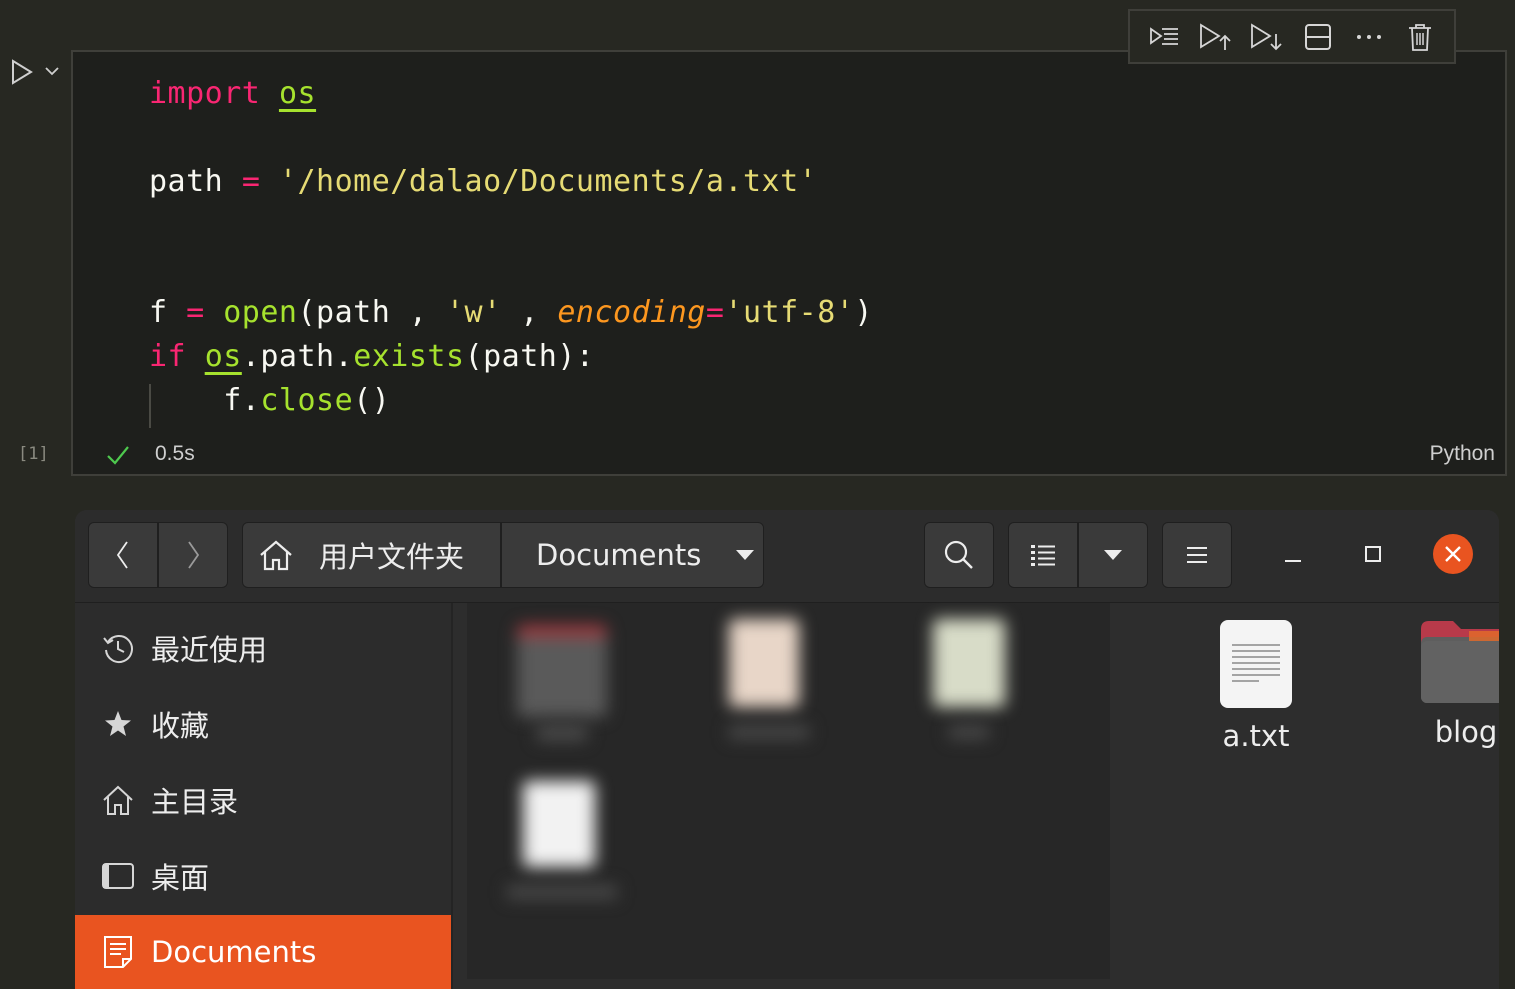  I want to click on run-by-line-button, so click(1164, 37).